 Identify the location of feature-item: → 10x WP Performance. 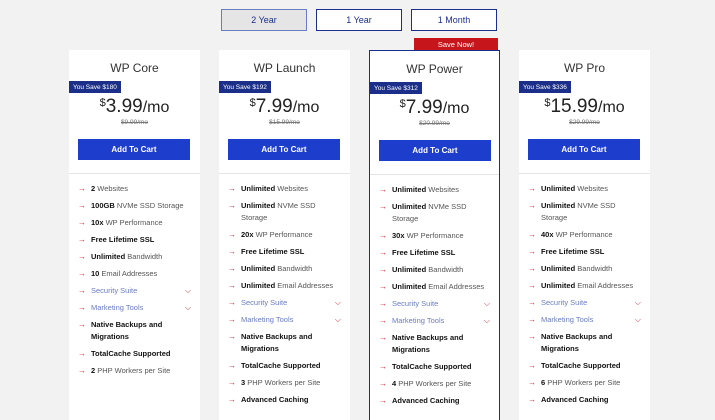
(134, 223).